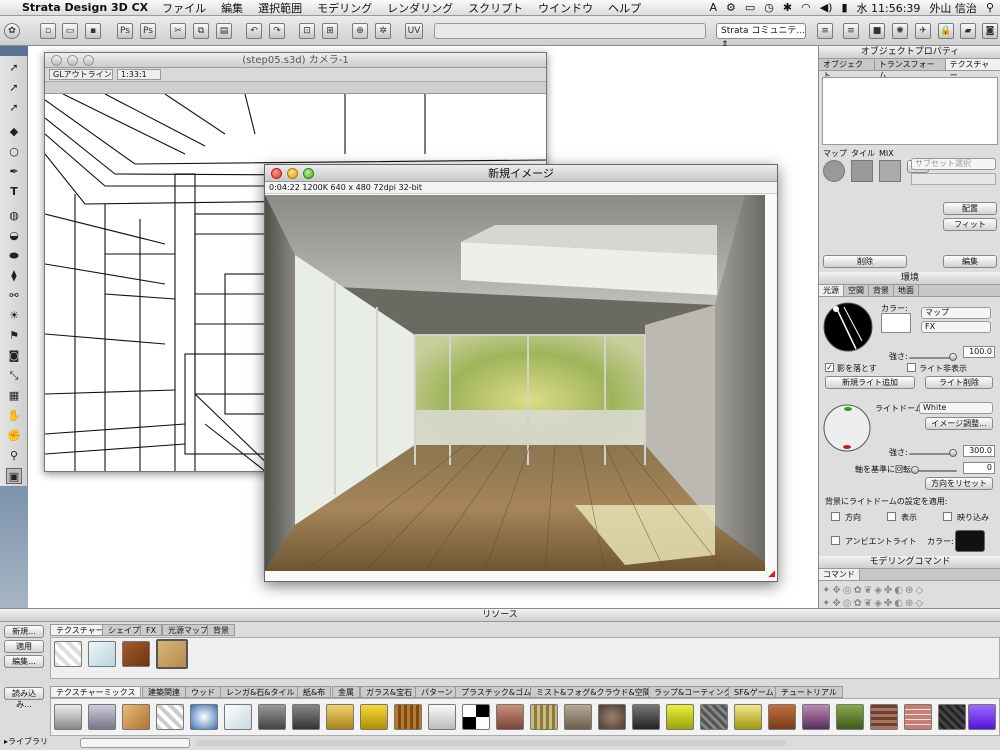 Image resolution: width=1000 pixels, height=750 pixels. I want to click on photoshop-layers-icon: Ps, so click(148, 31).